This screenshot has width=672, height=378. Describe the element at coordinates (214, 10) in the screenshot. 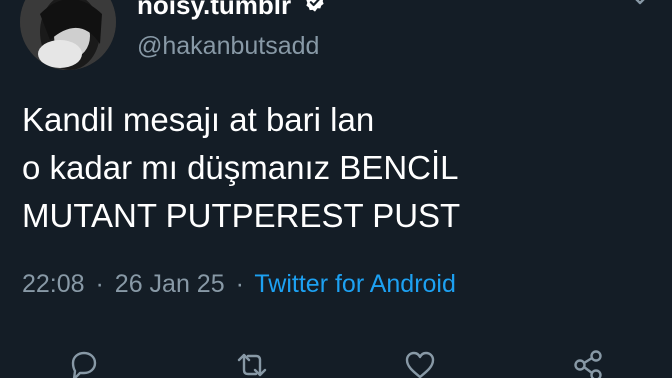

I see `display-name: noisy.tumblr` at that location.